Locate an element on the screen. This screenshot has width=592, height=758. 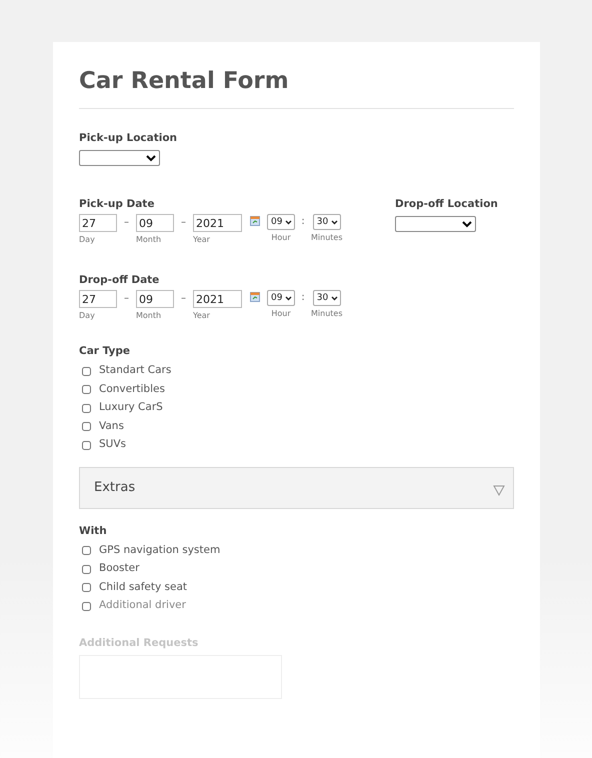
field-label: Pick-up Location is located at coordinates (128, 138).